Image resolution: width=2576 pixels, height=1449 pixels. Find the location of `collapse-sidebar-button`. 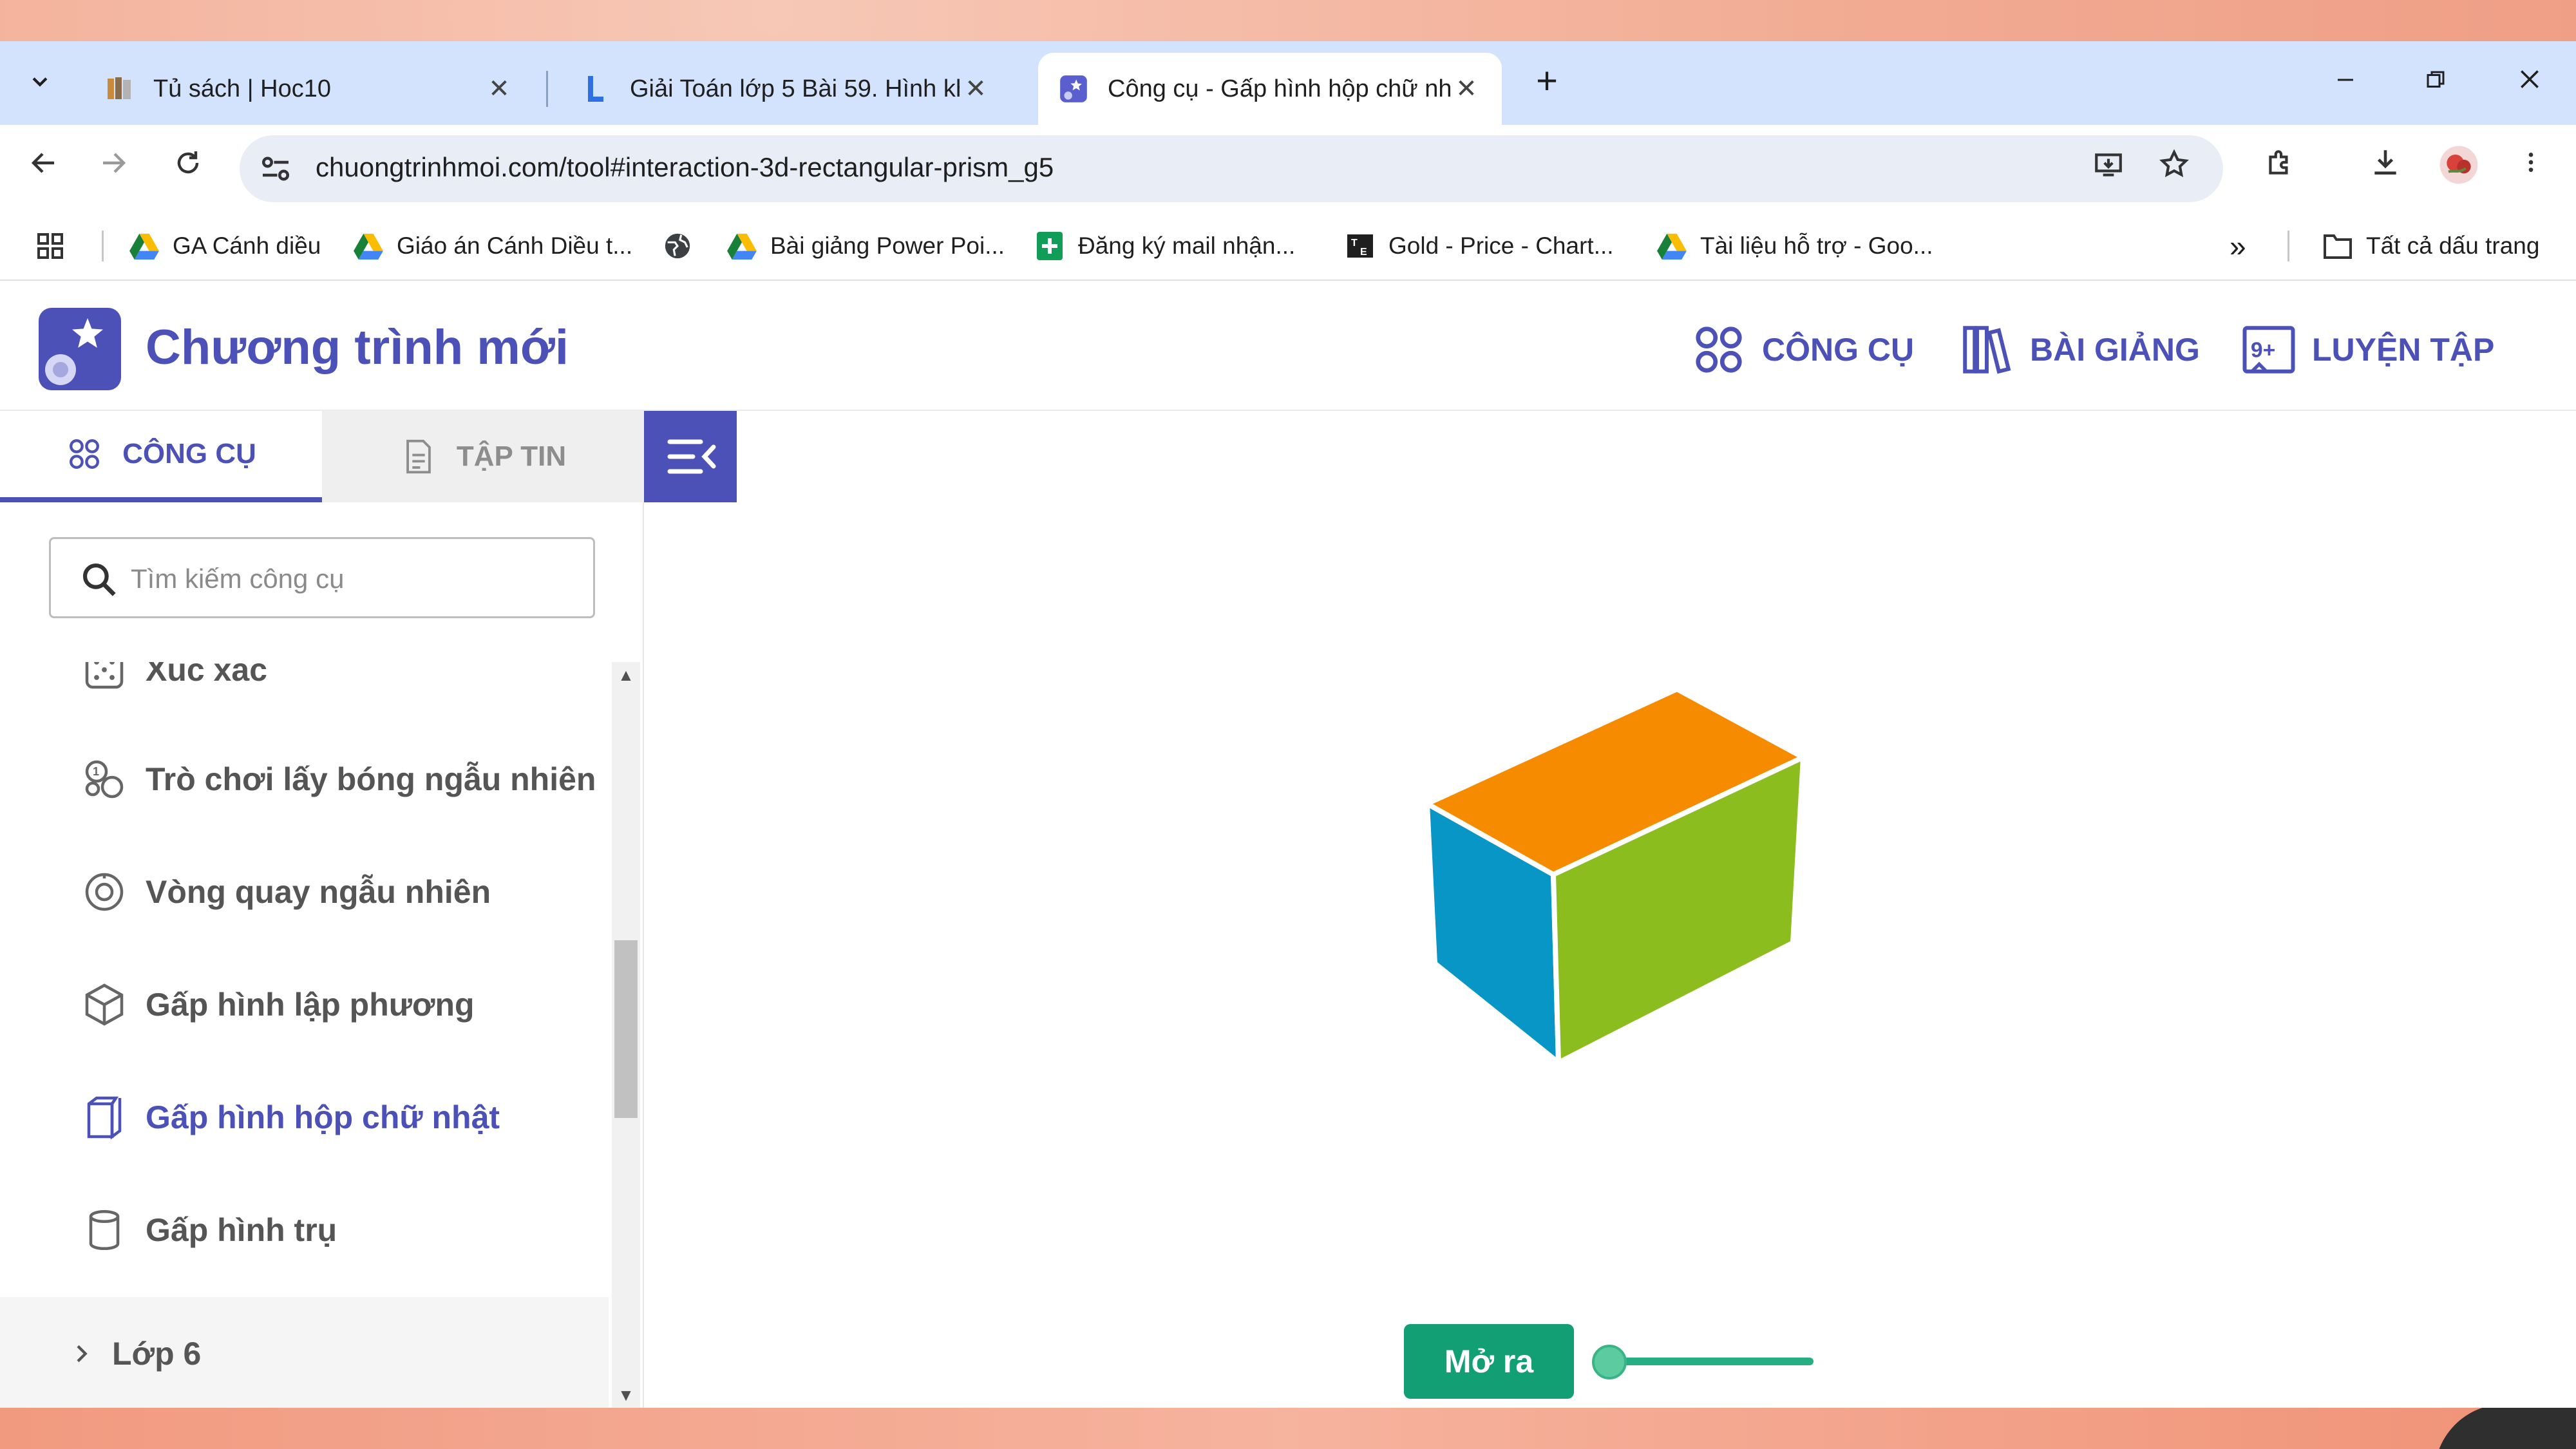

collapse-sidebar-button is located at coordinates (690, 457).